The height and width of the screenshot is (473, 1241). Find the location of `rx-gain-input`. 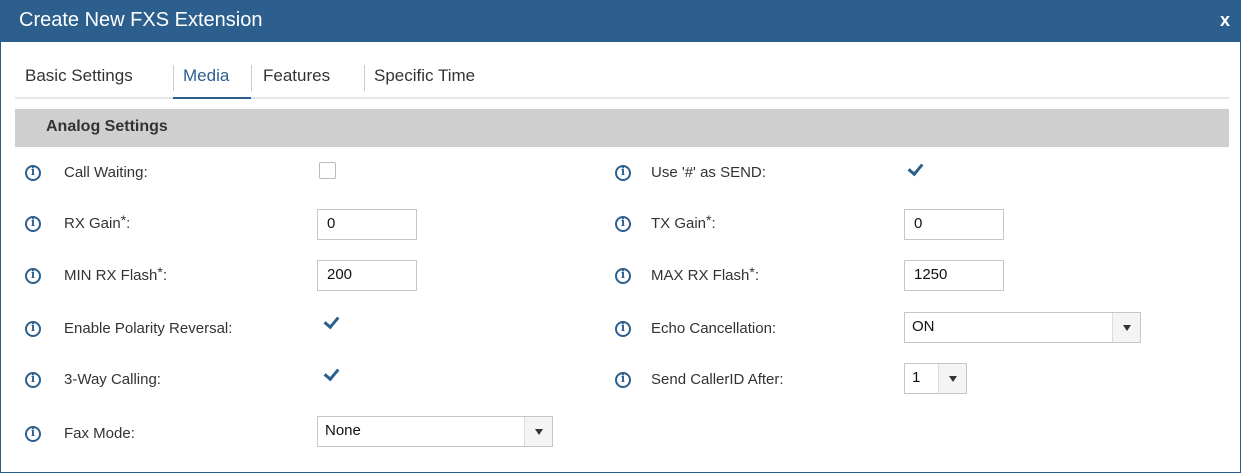

rx-gain-input is located at coordinates (367, 224).